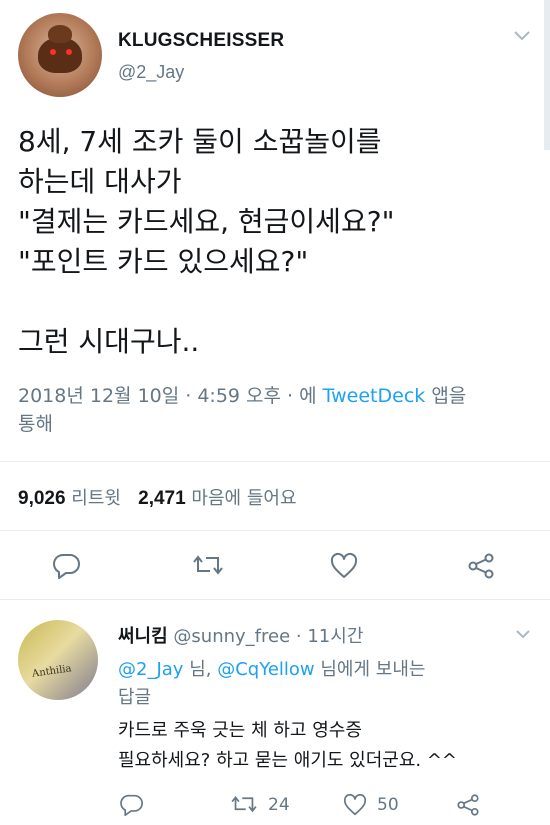  What do you see at coordinates (244, 498) in the screenshot?
I see `like-label: 마음에 들어요` at bounding box center [244, 498].